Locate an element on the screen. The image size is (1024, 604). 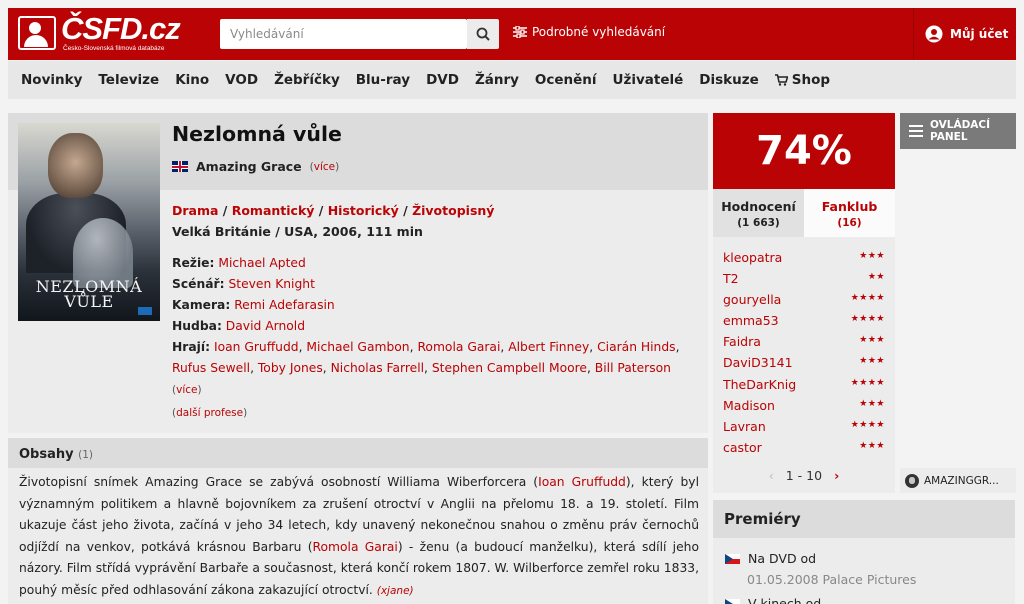
rating-pager: ‹ 1 - 10 › is located at coordinates (804, 475).